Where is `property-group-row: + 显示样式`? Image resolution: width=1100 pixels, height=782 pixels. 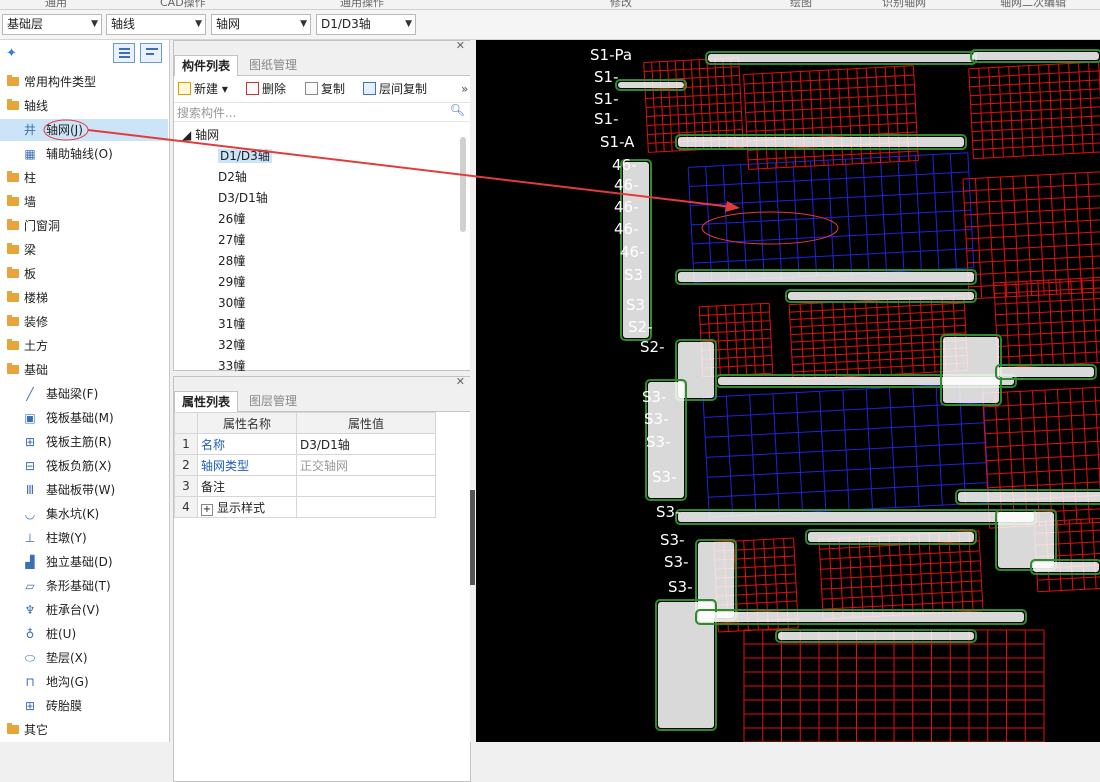 property-group-row: + 显示样式 is located at coordinates (247, 507).